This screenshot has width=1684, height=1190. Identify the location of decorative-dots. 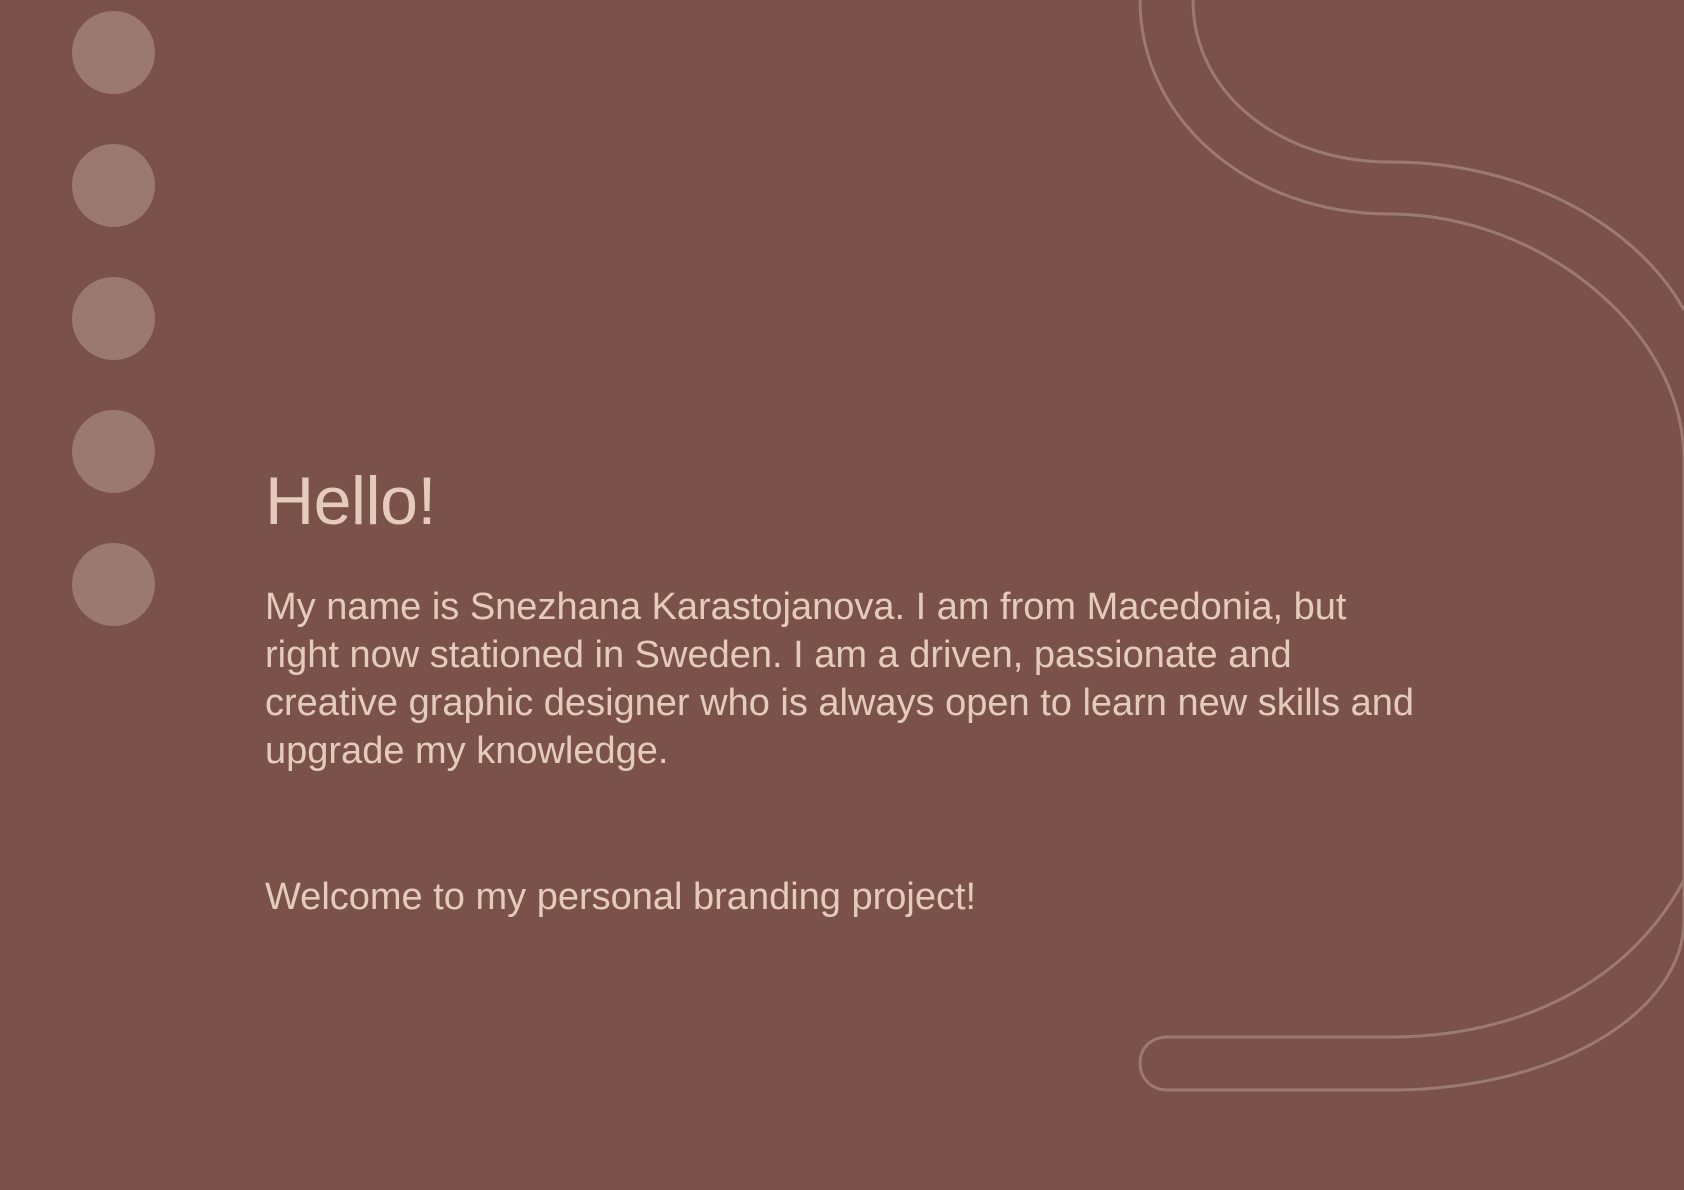
(114, 343).